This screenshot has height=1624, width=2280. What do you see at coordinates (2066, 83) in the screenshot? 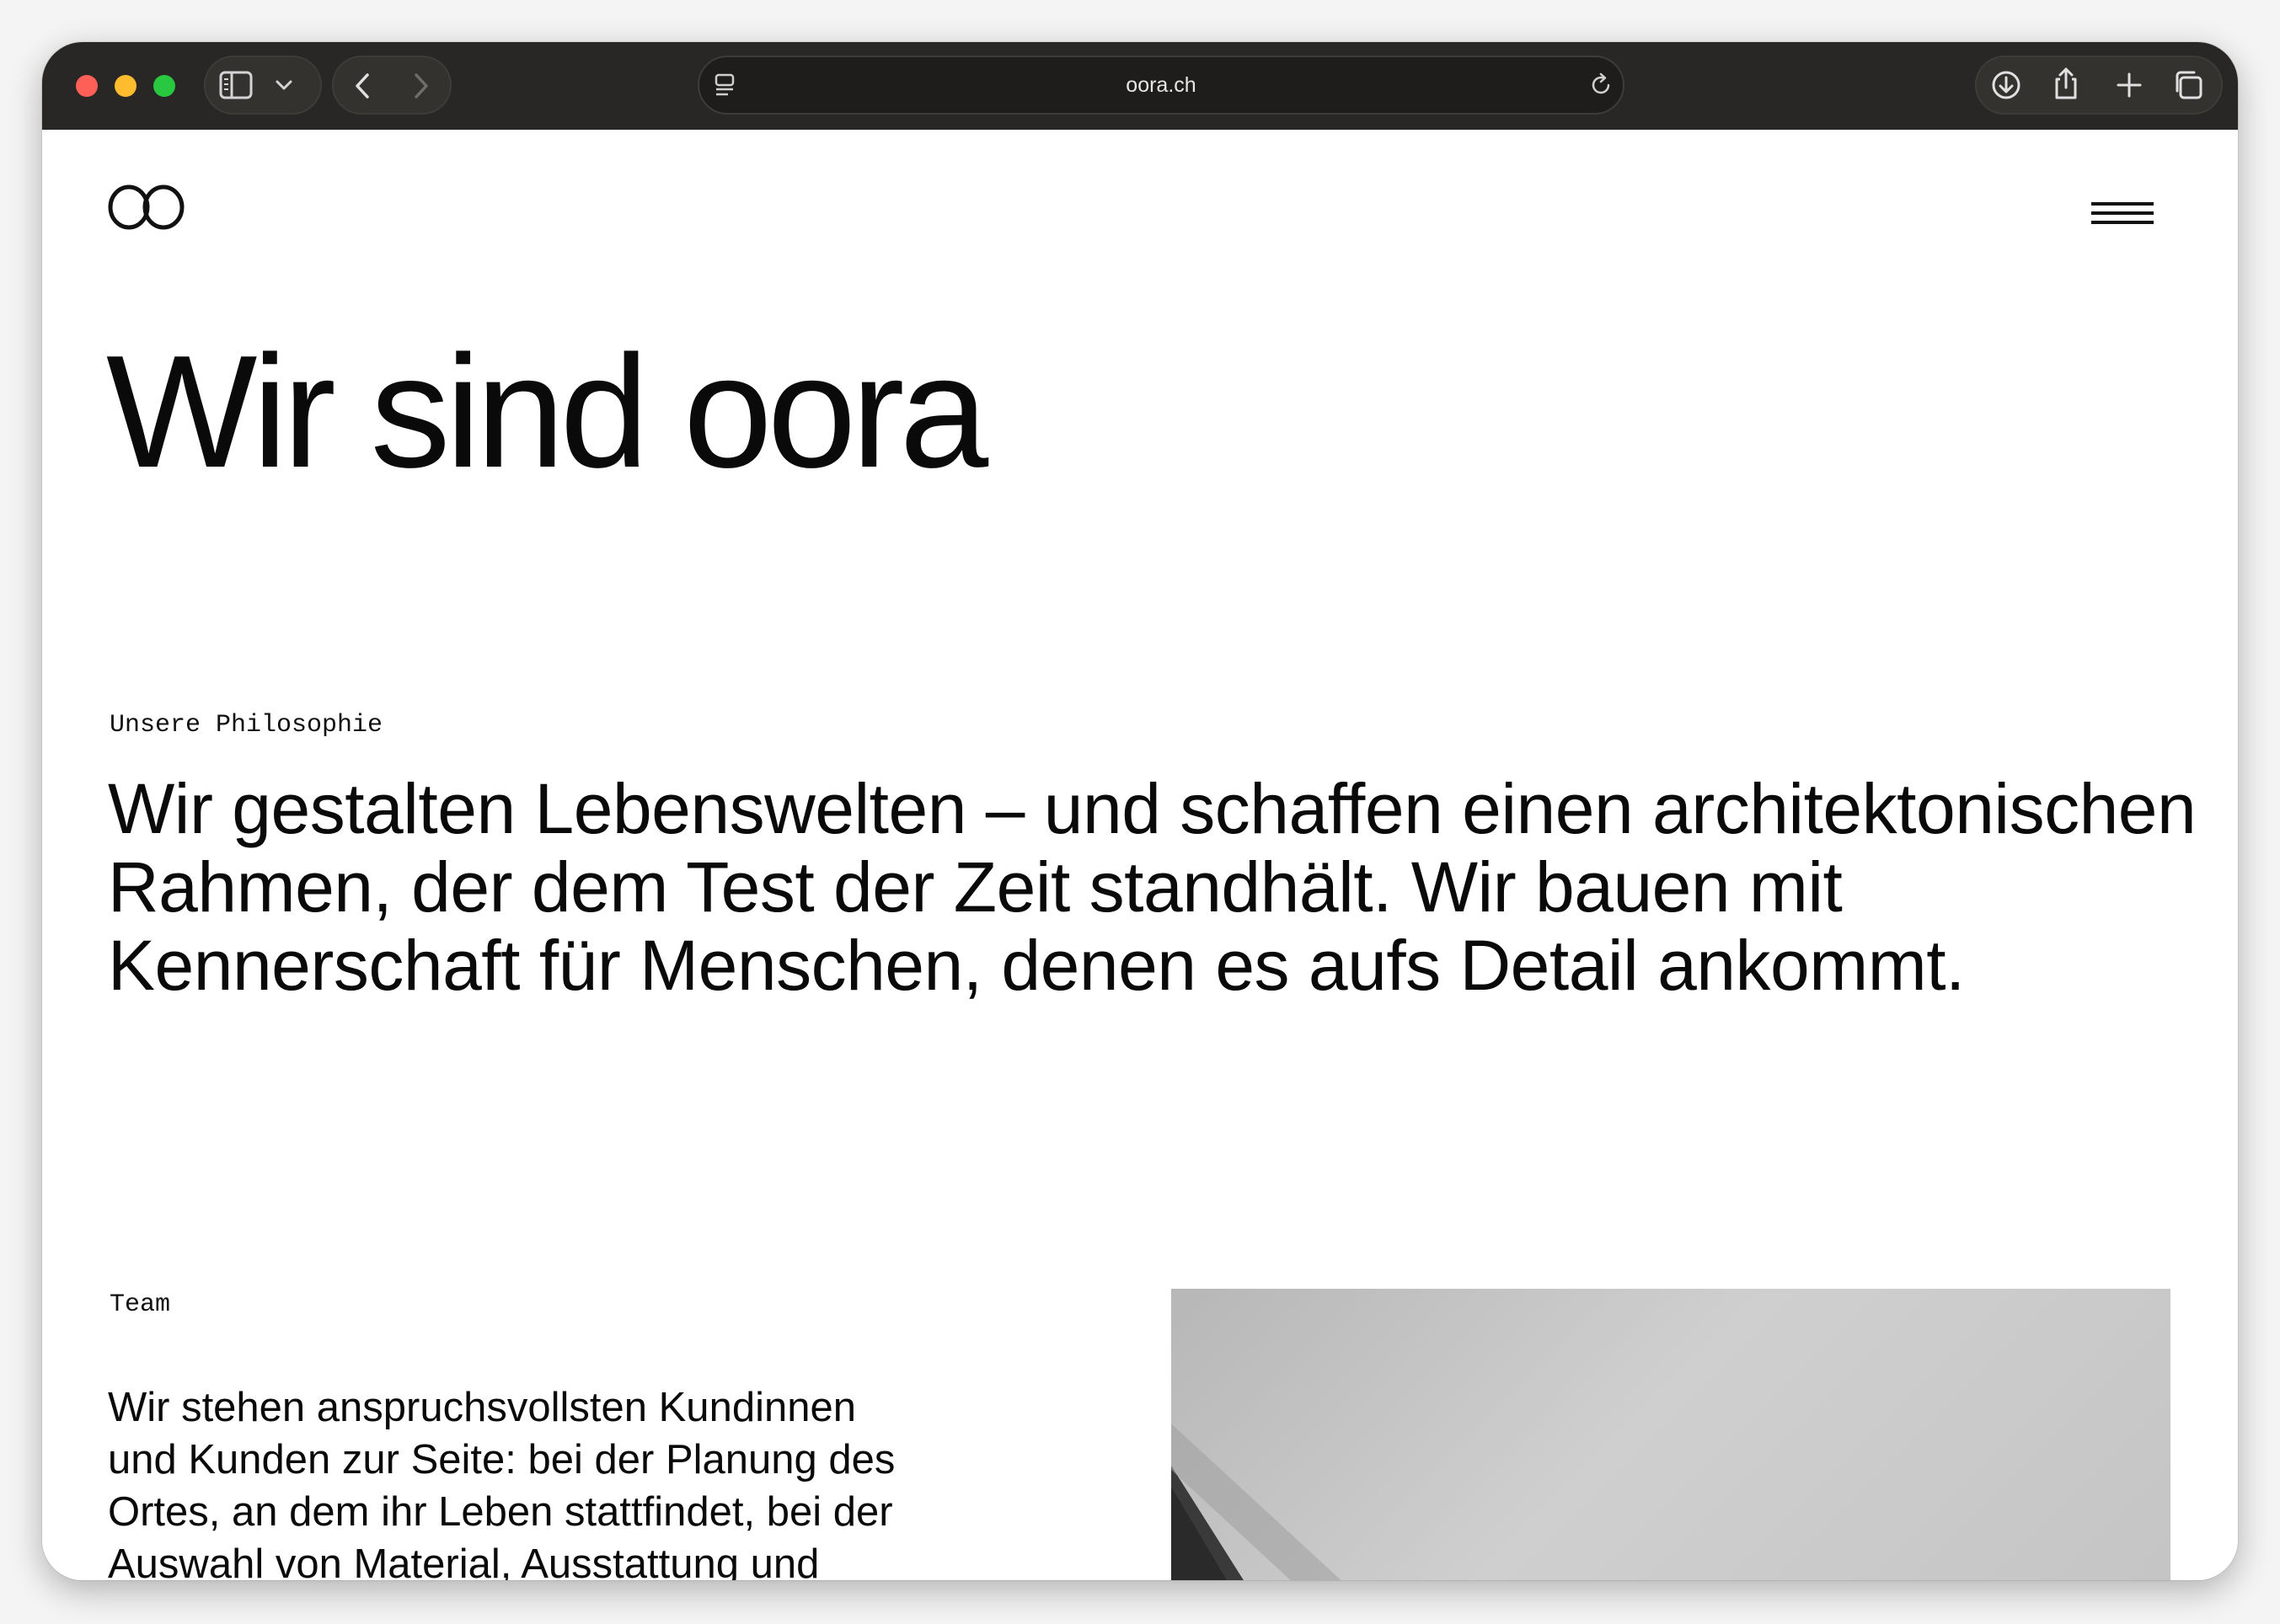
I see `share-icon` at bounding box center [2066, 83].